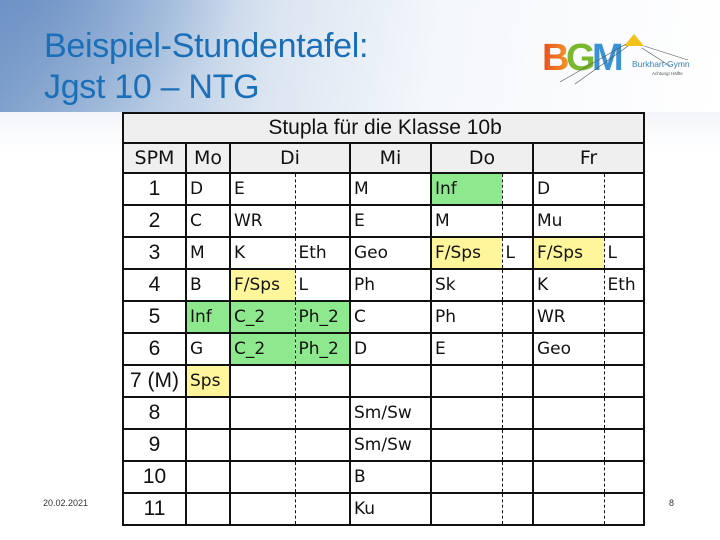 The image size is (720, 540). I want to click on table-row: 5 Inf C_2 Ph_2 C Ph WR, so click(384, 317).